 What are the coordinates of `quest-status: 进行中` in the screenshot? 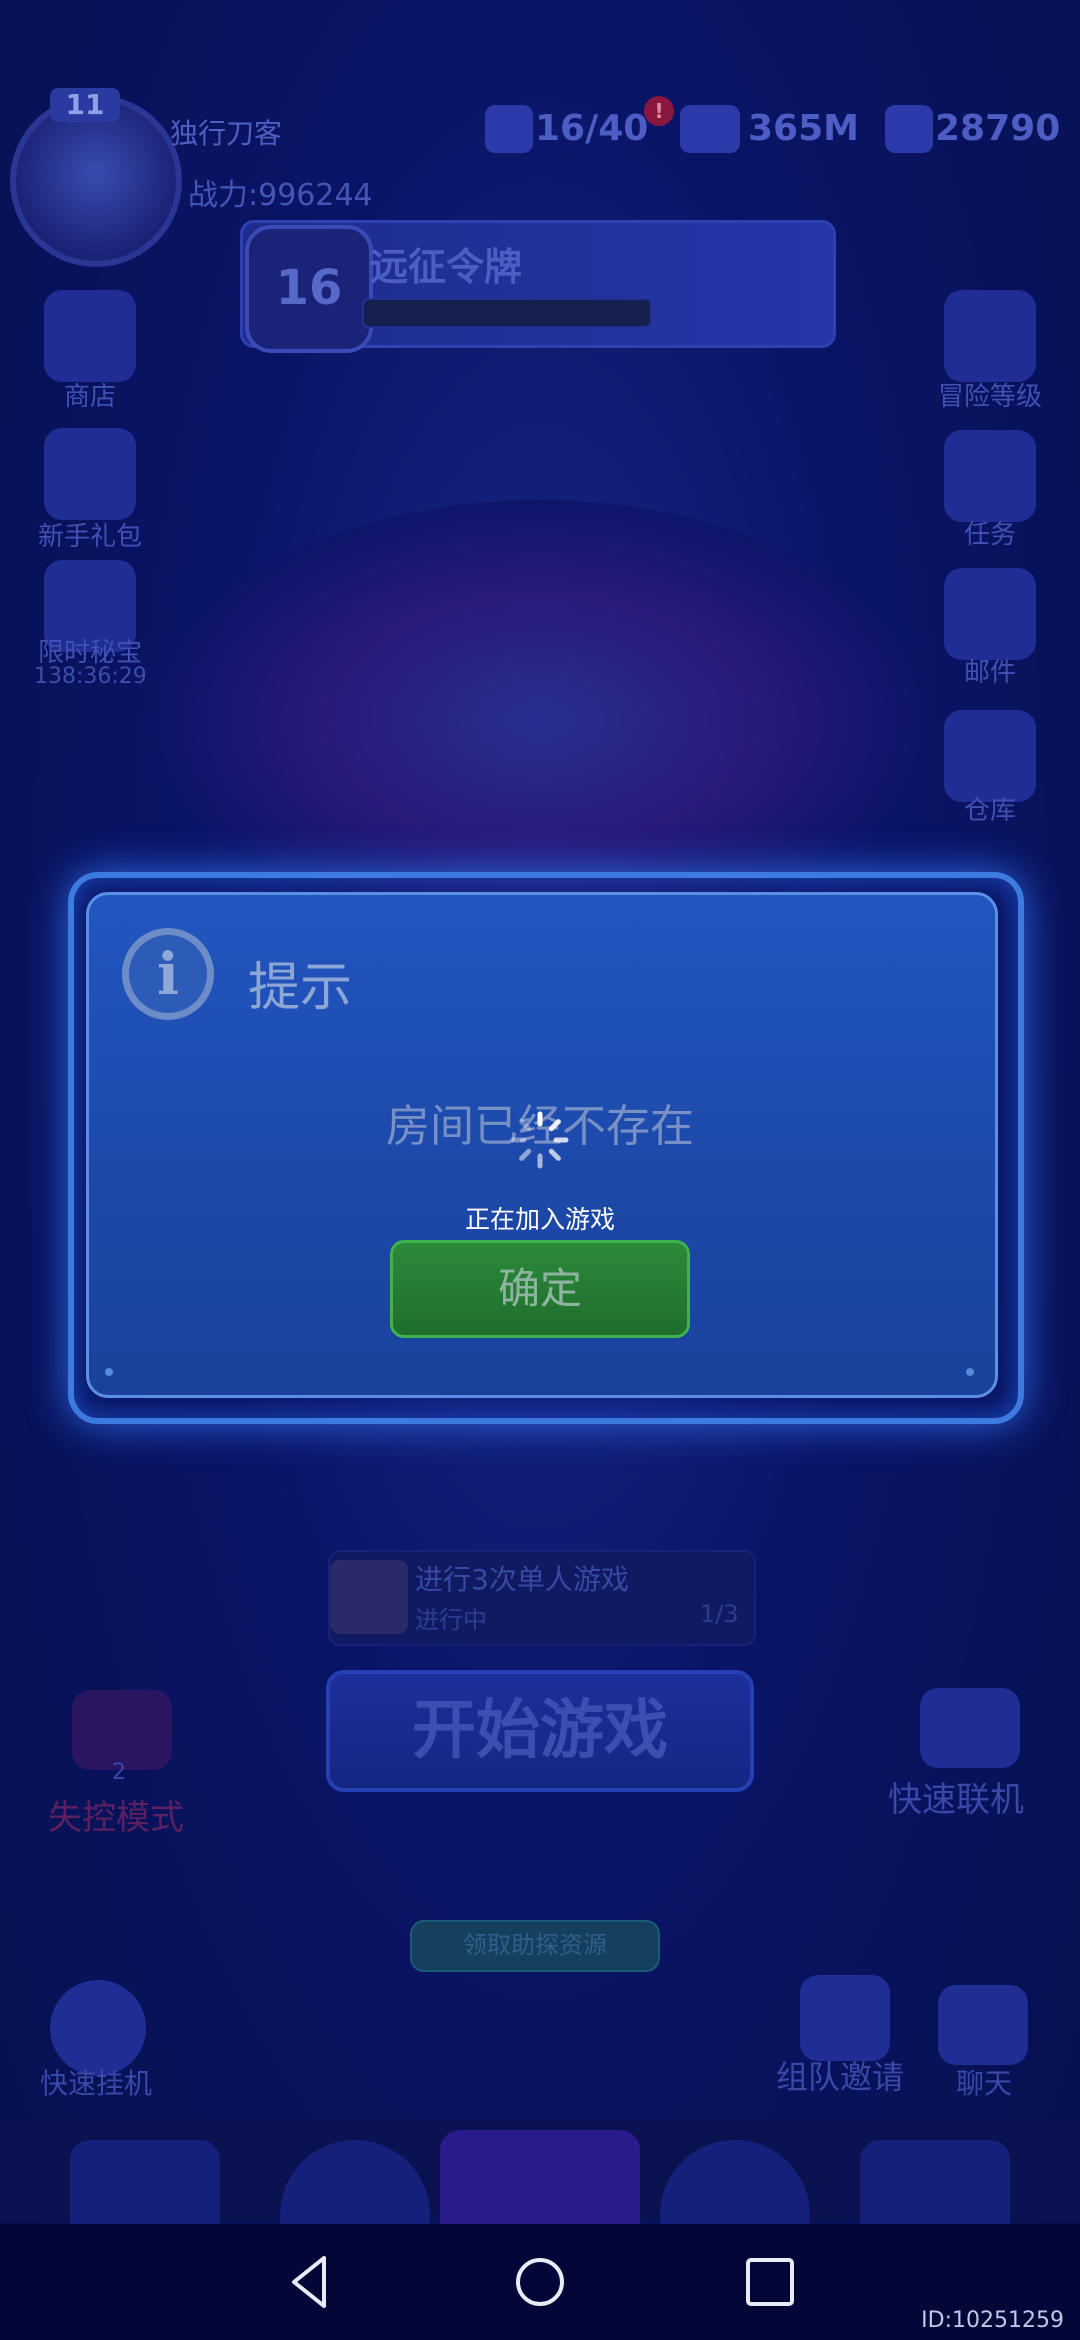 It's located at (451, 1620).